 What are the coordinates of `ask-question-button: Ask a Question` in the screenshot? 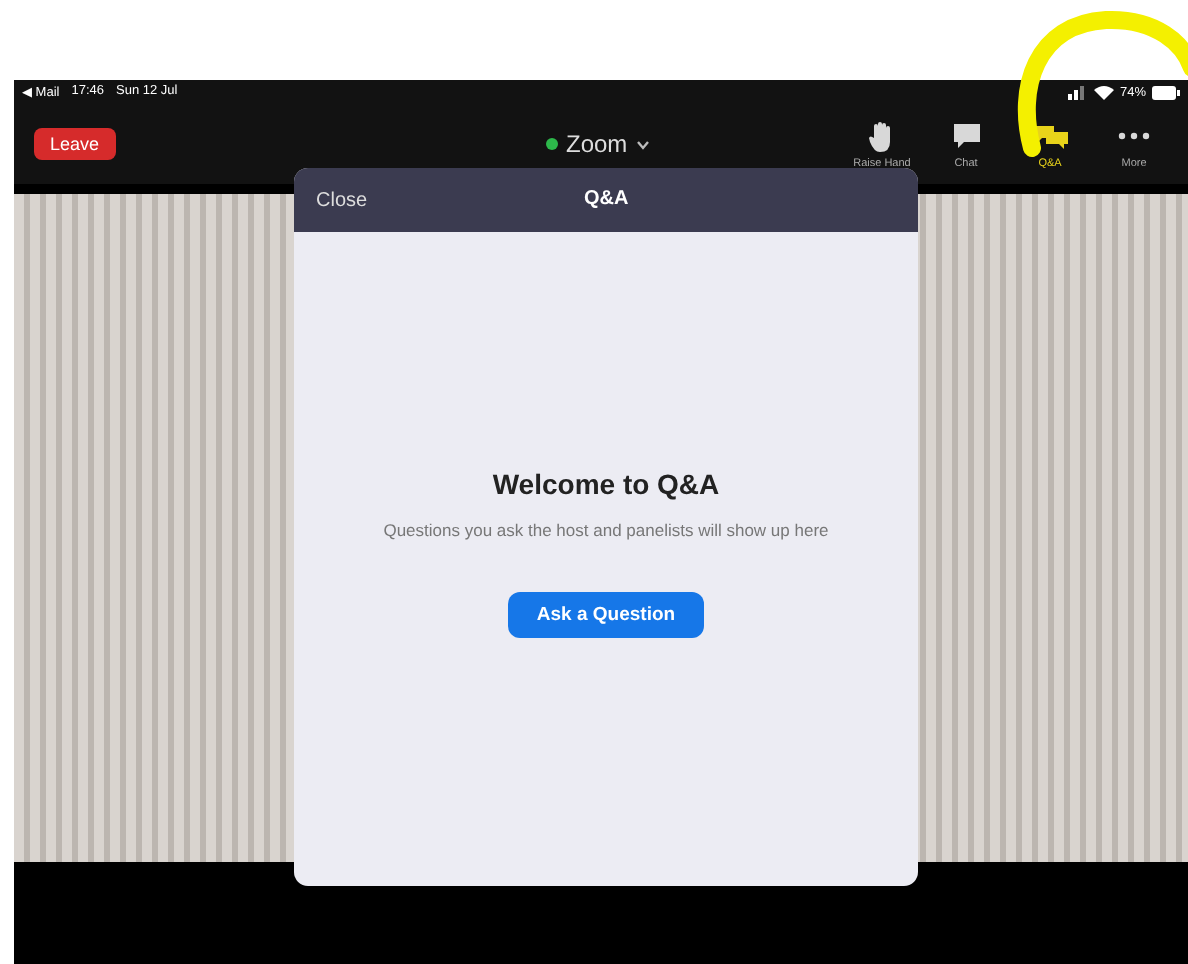 It's located at (606, 615).